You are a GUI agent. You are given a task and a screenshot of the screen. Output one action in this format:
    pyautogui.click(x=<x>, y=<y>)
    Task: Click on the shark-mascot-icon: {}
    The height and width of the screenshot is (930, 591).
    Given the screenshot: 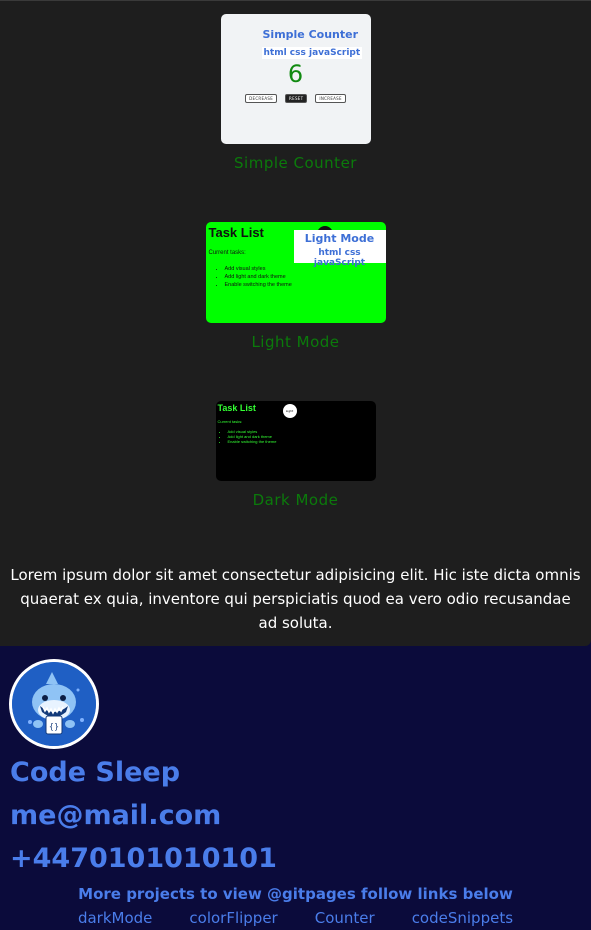 What is the action you would take?
    pyautogui.click(x=54, y=704)
    